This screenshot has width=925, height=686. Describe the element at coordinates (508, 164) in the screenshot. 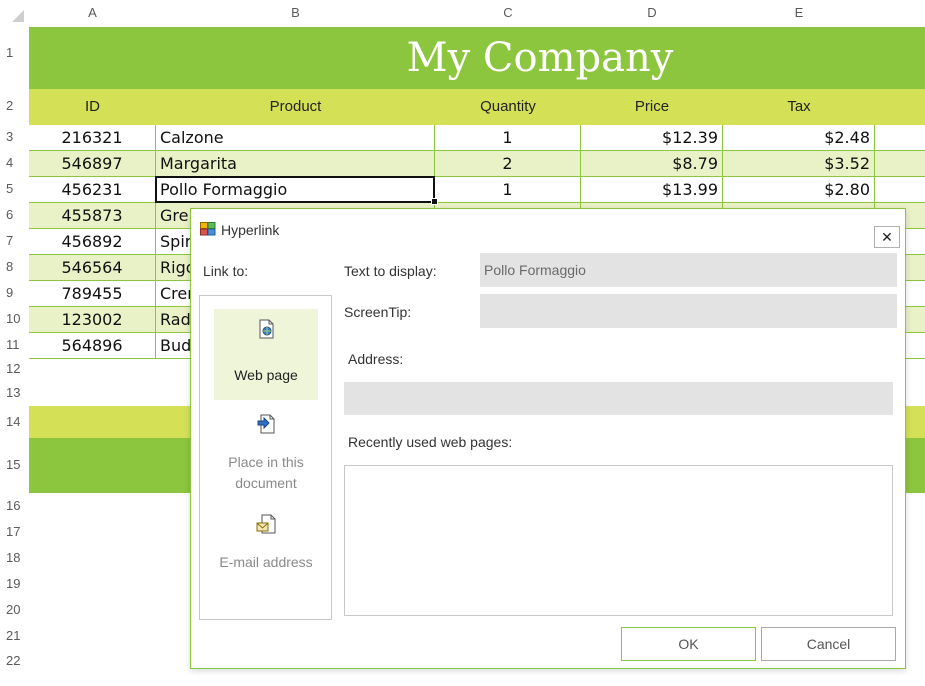

I see `cell-quantity: 2` at that location.